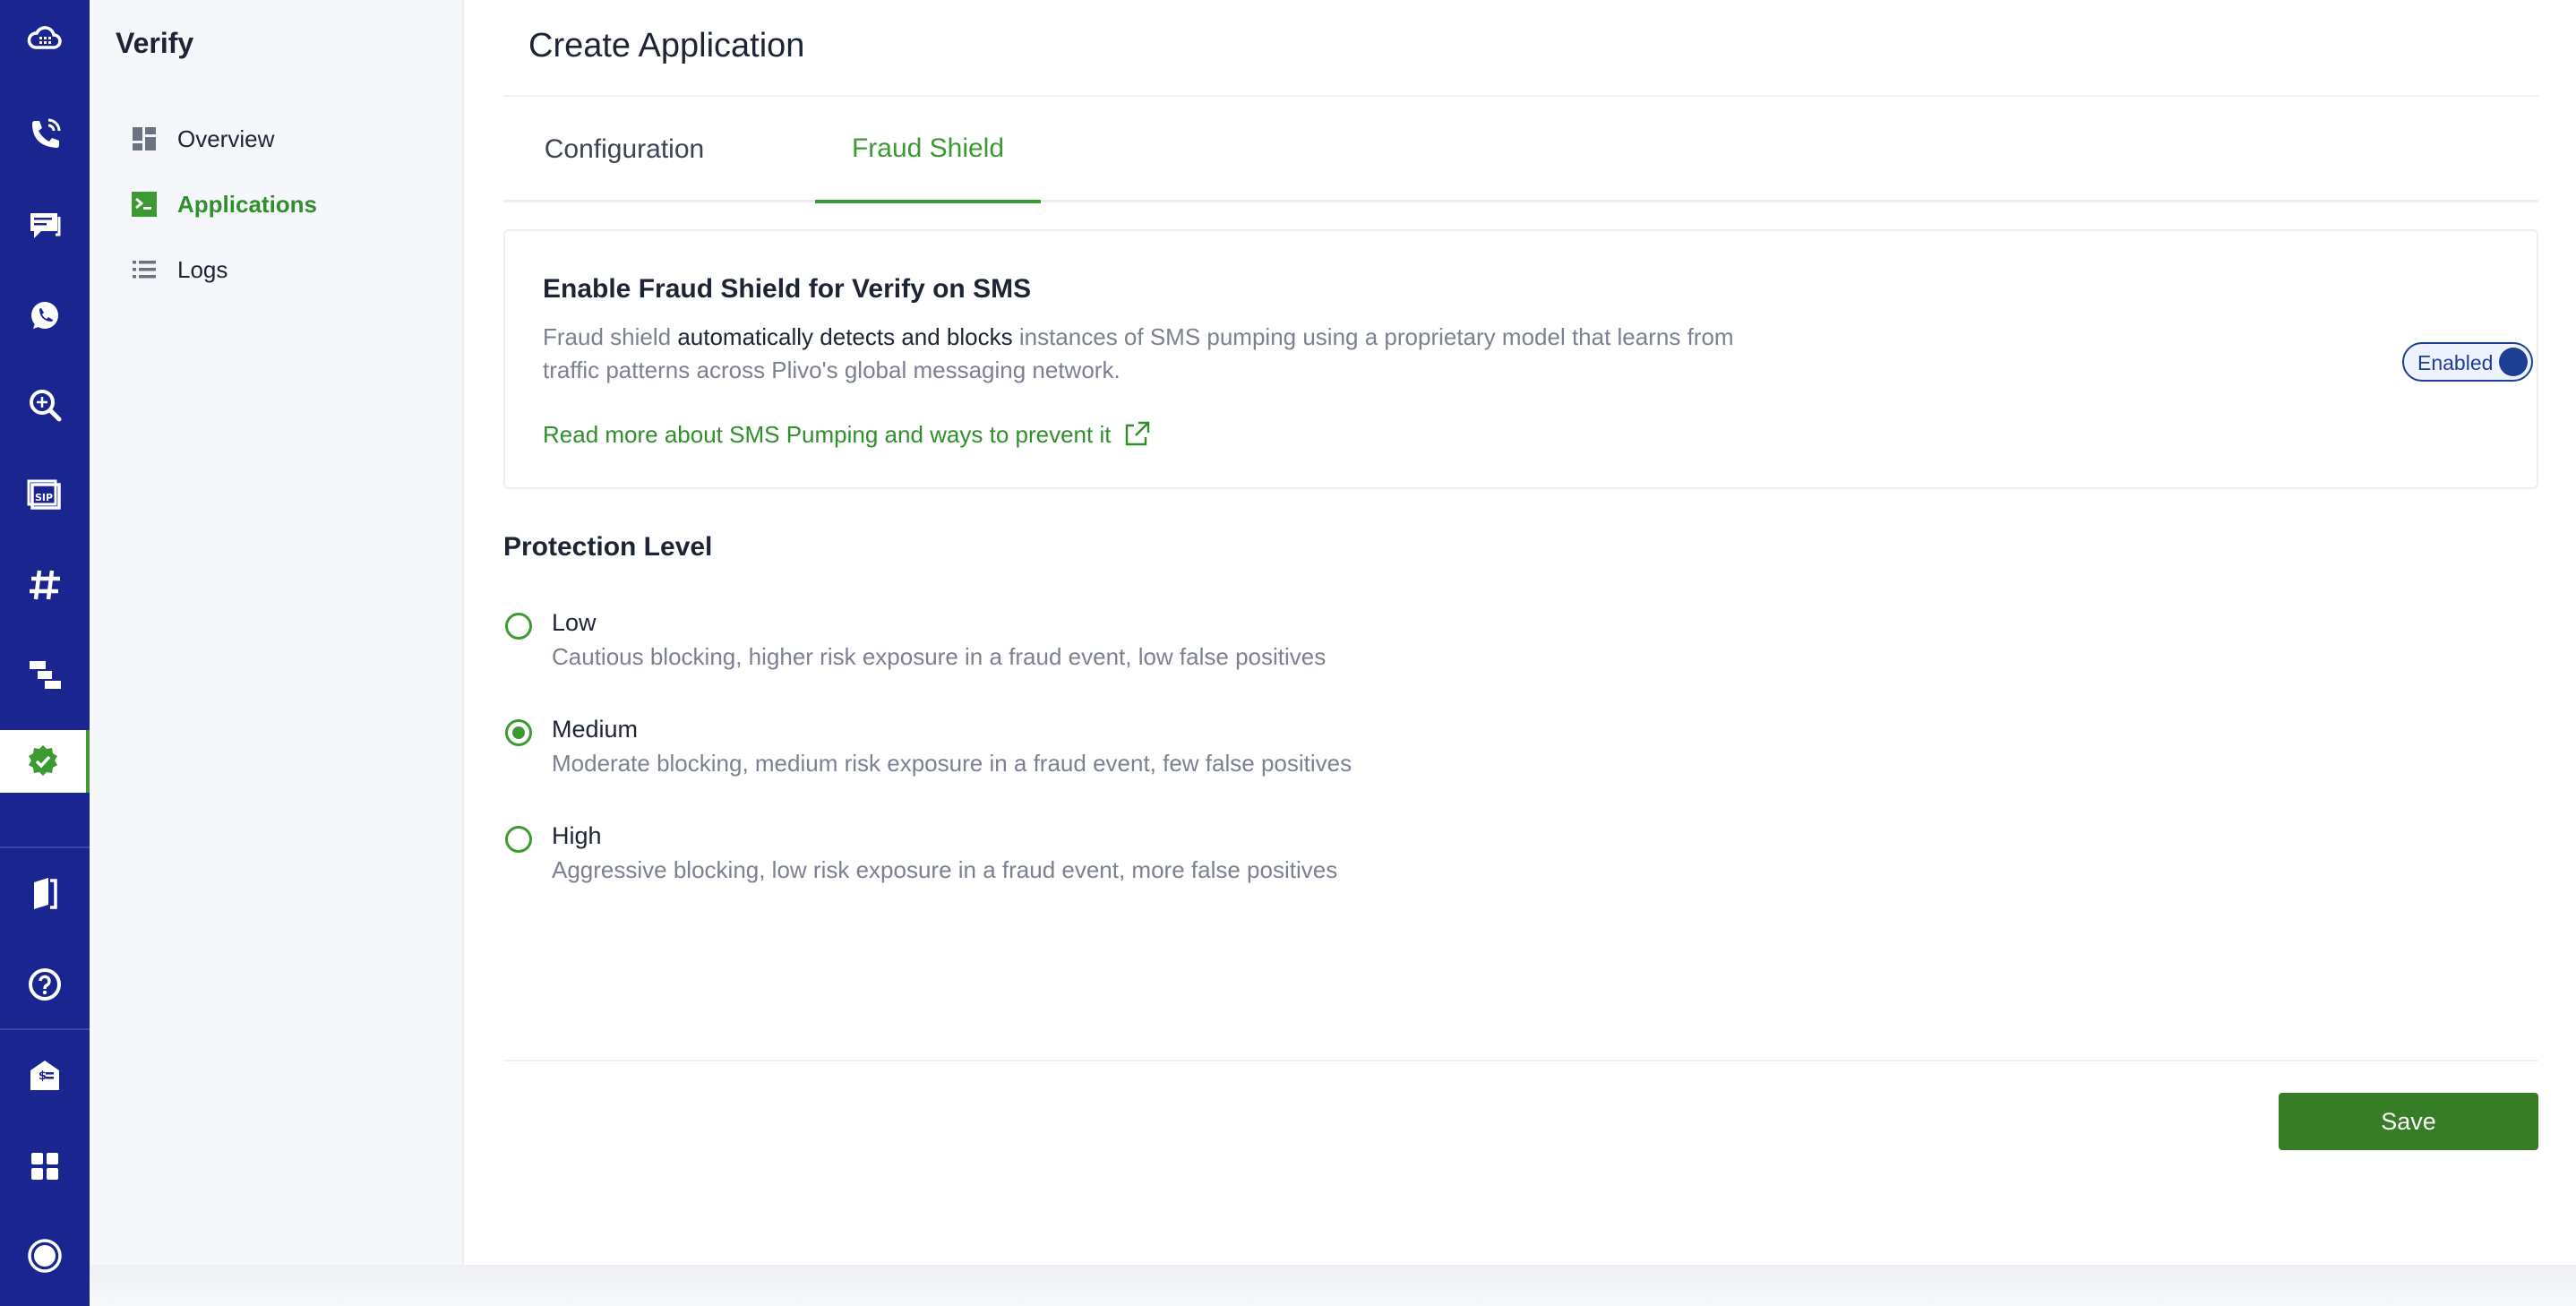  What do you see at coordinates (45, 585) in the screenshot?
I see `phone-numbers-icon` at bounding box center [45, 585].